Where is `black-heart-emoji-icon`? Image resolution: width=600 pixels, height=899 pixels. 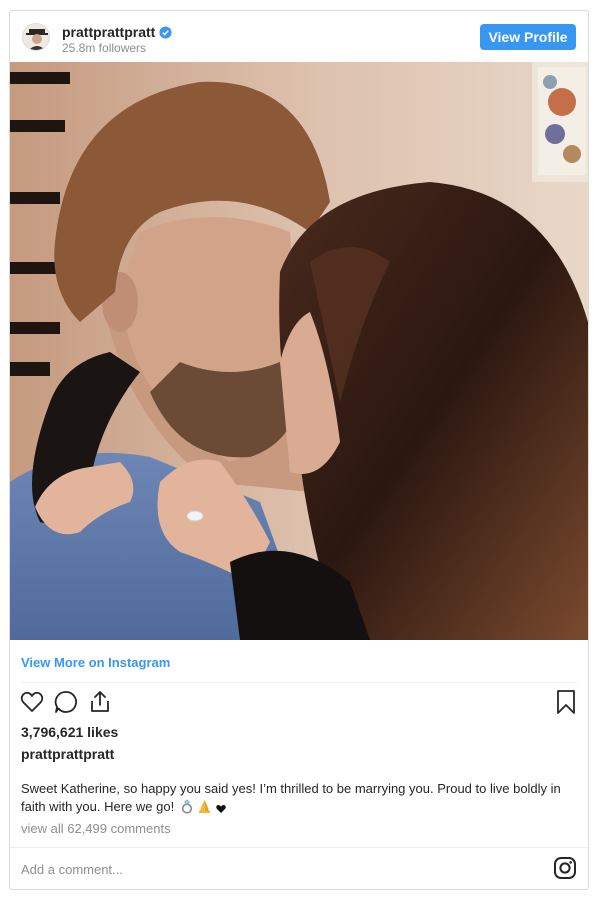
black-heart-emoji-icon is located at coordinates (221, 808).